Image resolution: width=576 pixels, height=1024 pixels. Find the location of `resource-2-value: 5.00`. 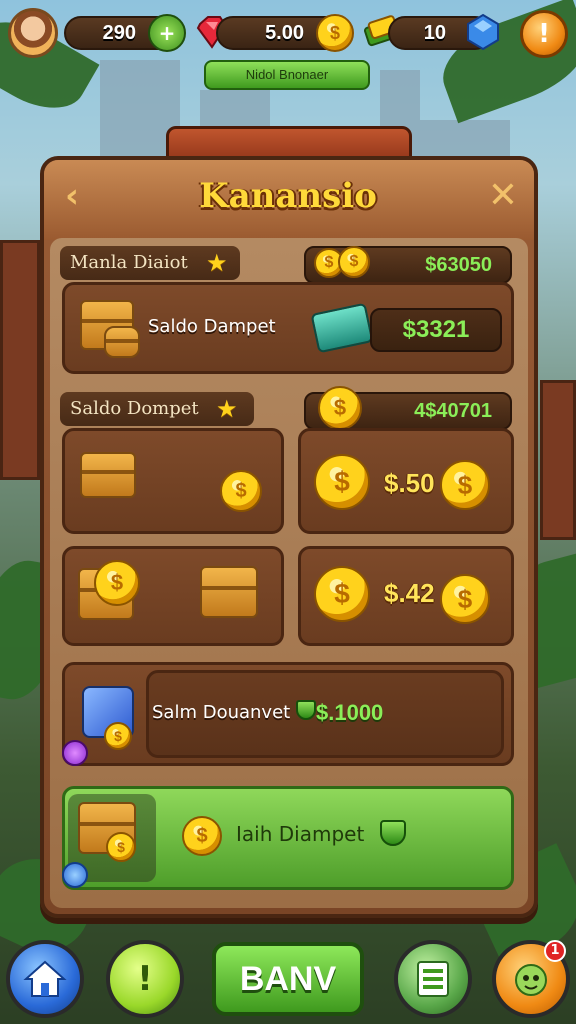

resource-2-value: 5.00 is located at coordinates (284, 33).